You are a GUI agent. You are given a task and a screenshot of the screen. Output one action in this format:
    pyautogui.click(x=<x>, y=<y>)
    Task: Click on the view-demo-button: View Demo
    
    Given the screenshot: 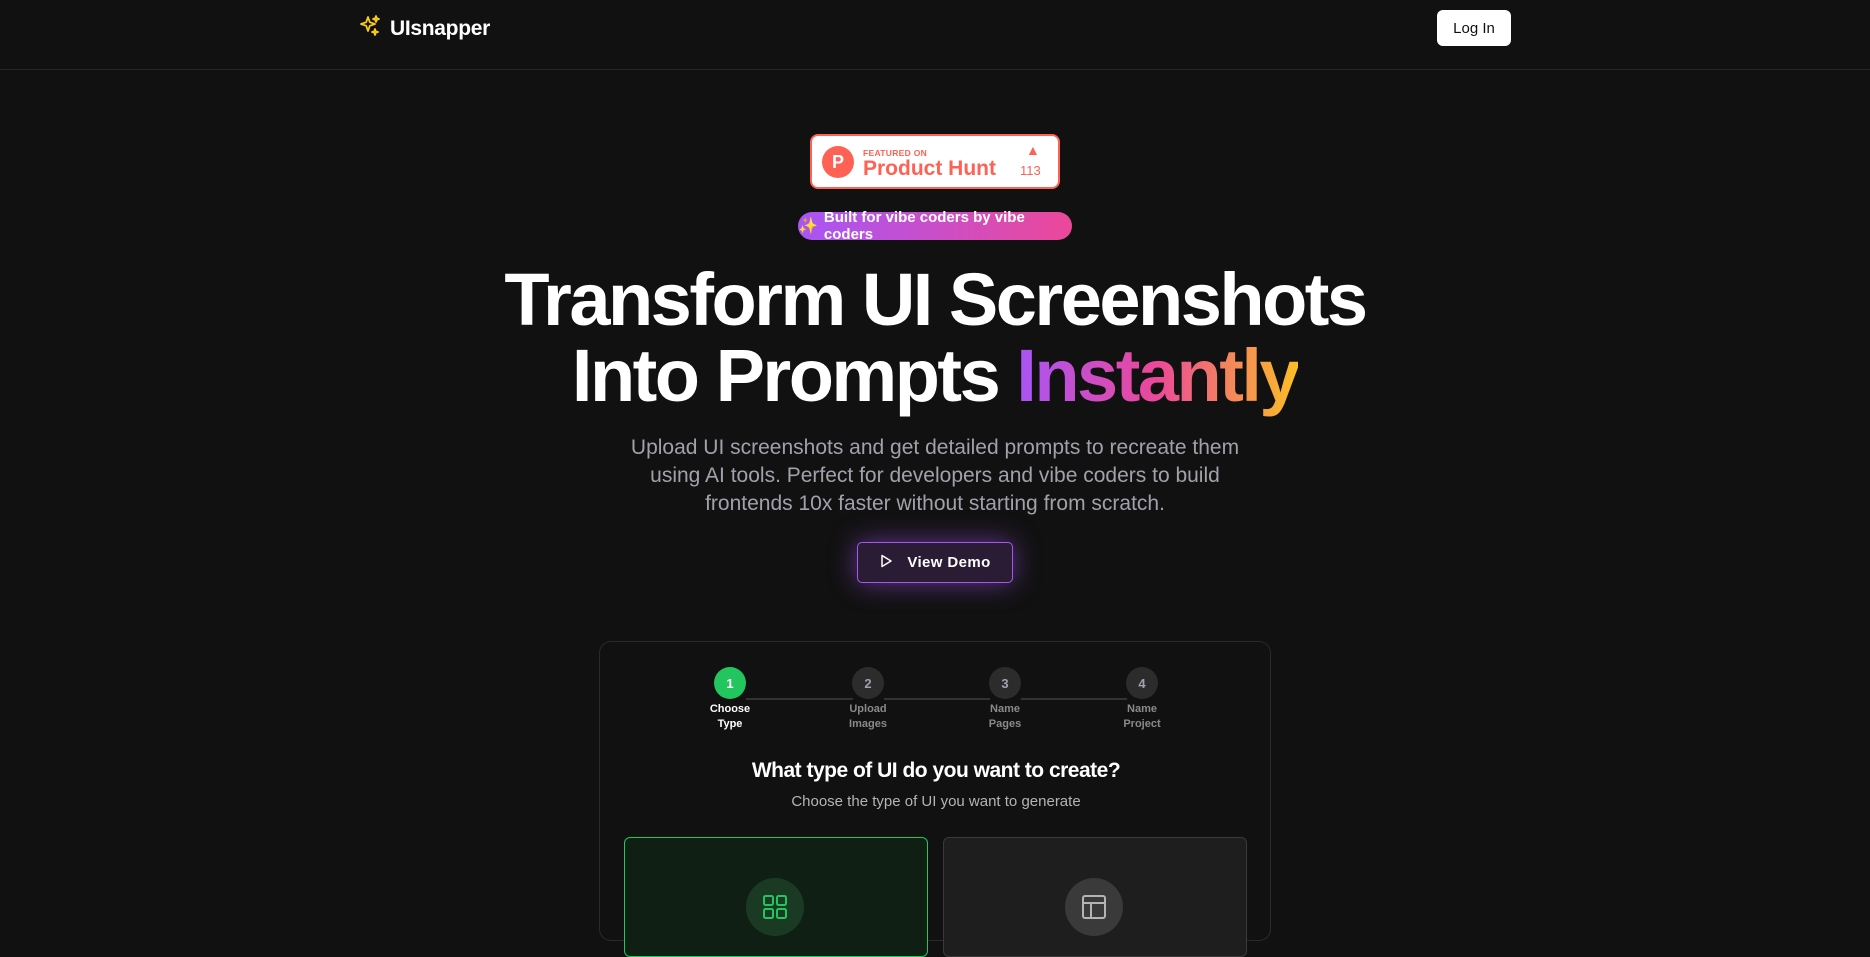 What is the action you would take?
    pyautogui.click(x=935, y=562)
    